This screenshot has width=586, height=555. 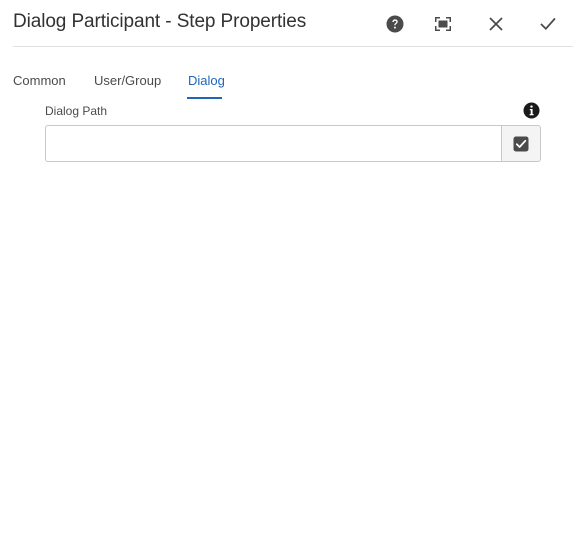 I want to click on checkmark-icon, so click(x=548, y=24).